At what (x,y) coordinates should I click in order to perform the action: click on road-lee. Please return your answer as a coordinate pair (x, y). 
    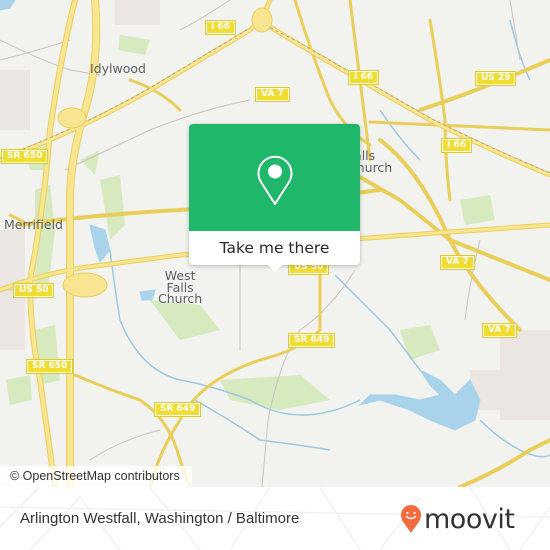
    Looking at the image, I should click on (459, 126).